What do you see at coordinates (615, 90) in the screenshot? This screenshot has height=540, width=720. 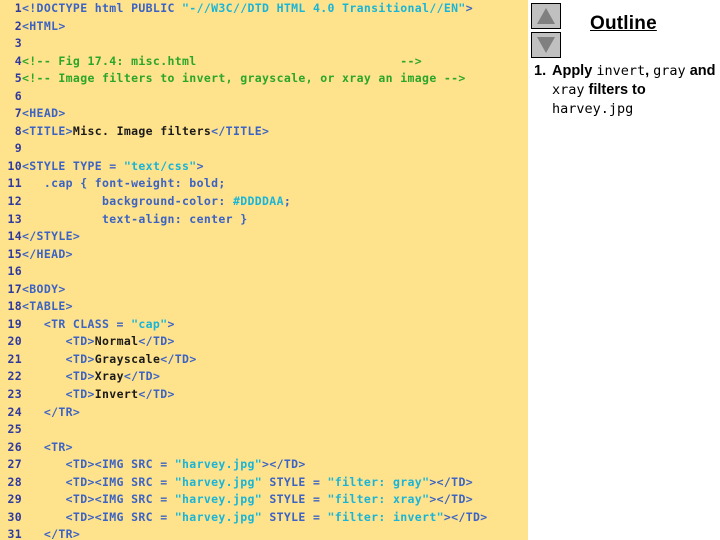 I see `outline-text-span: filters to` at bounding box center [615, 90].